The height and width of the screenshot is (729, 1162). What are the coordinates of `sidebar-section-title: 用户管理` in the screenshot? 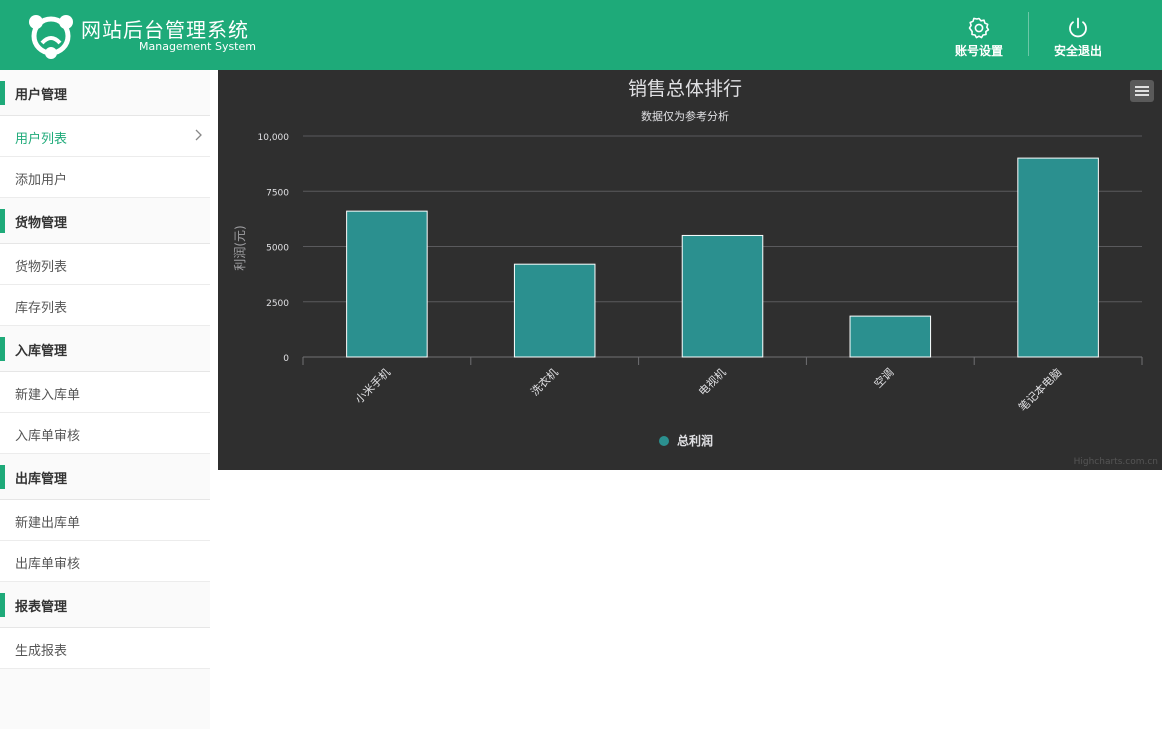 It's located at (41, 95).